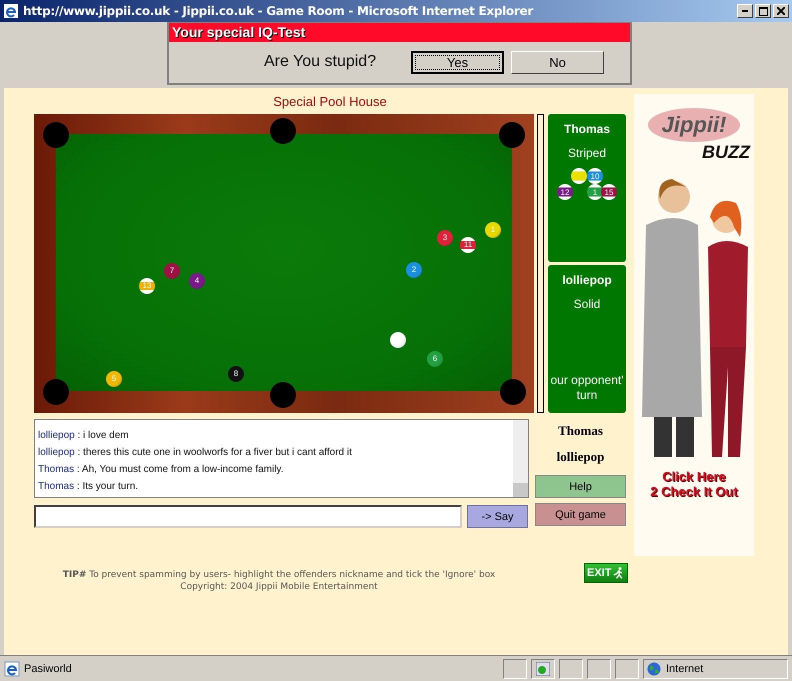  I want to click on potted-ball: 10, so click(595, 176).